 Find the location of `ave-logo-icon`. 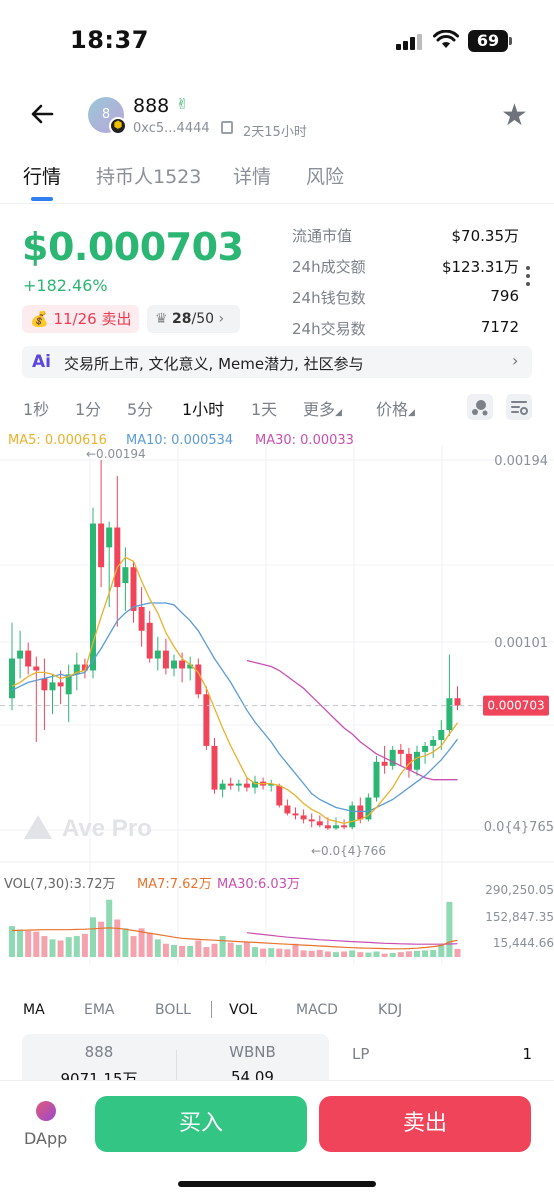

ave-logo-icon is located at coordinates (38, 827).